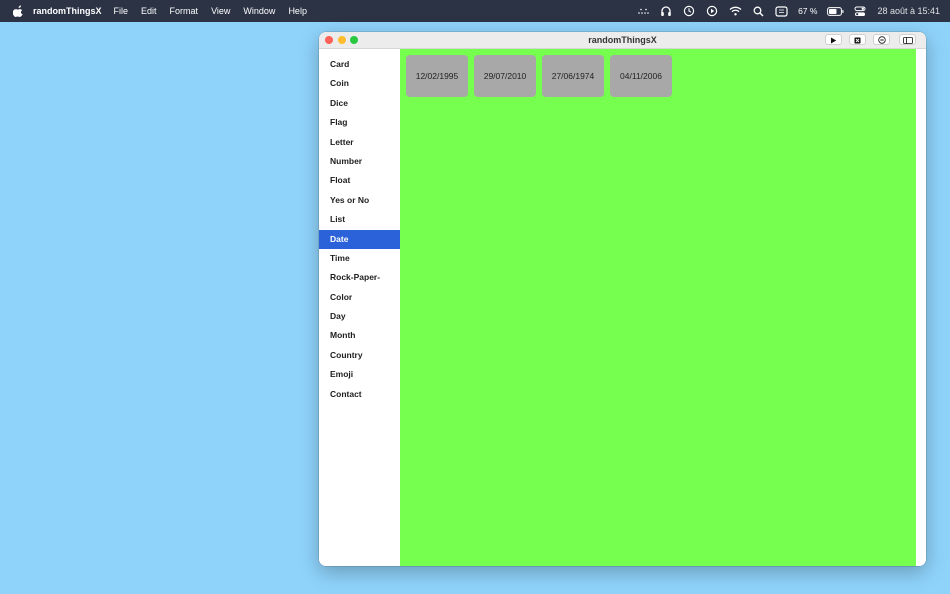  Describe the element at coordinates (359, 316) in the screenshot. I see `sidebar-item-day: Day` at that location.